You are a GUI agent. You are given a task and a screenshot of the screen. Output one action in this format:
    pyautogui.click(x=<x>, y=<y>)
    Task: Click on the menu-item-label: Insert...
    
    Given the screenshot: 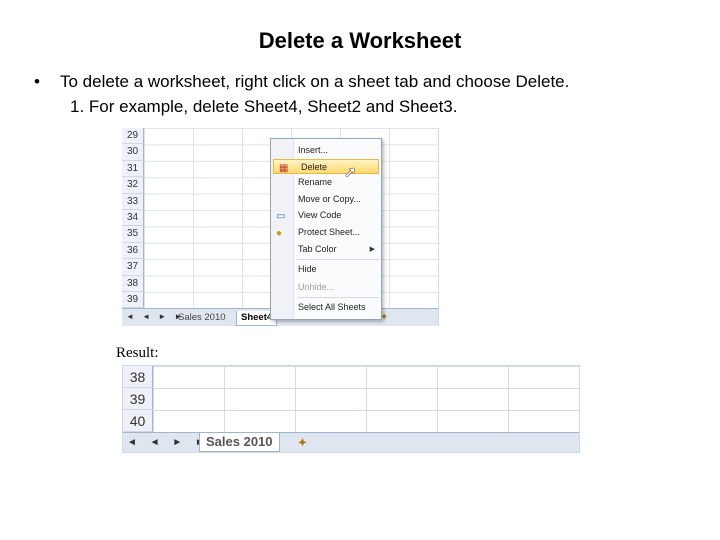 What is the action you would take?
    pyautogui.click(x=313, y=150)
    